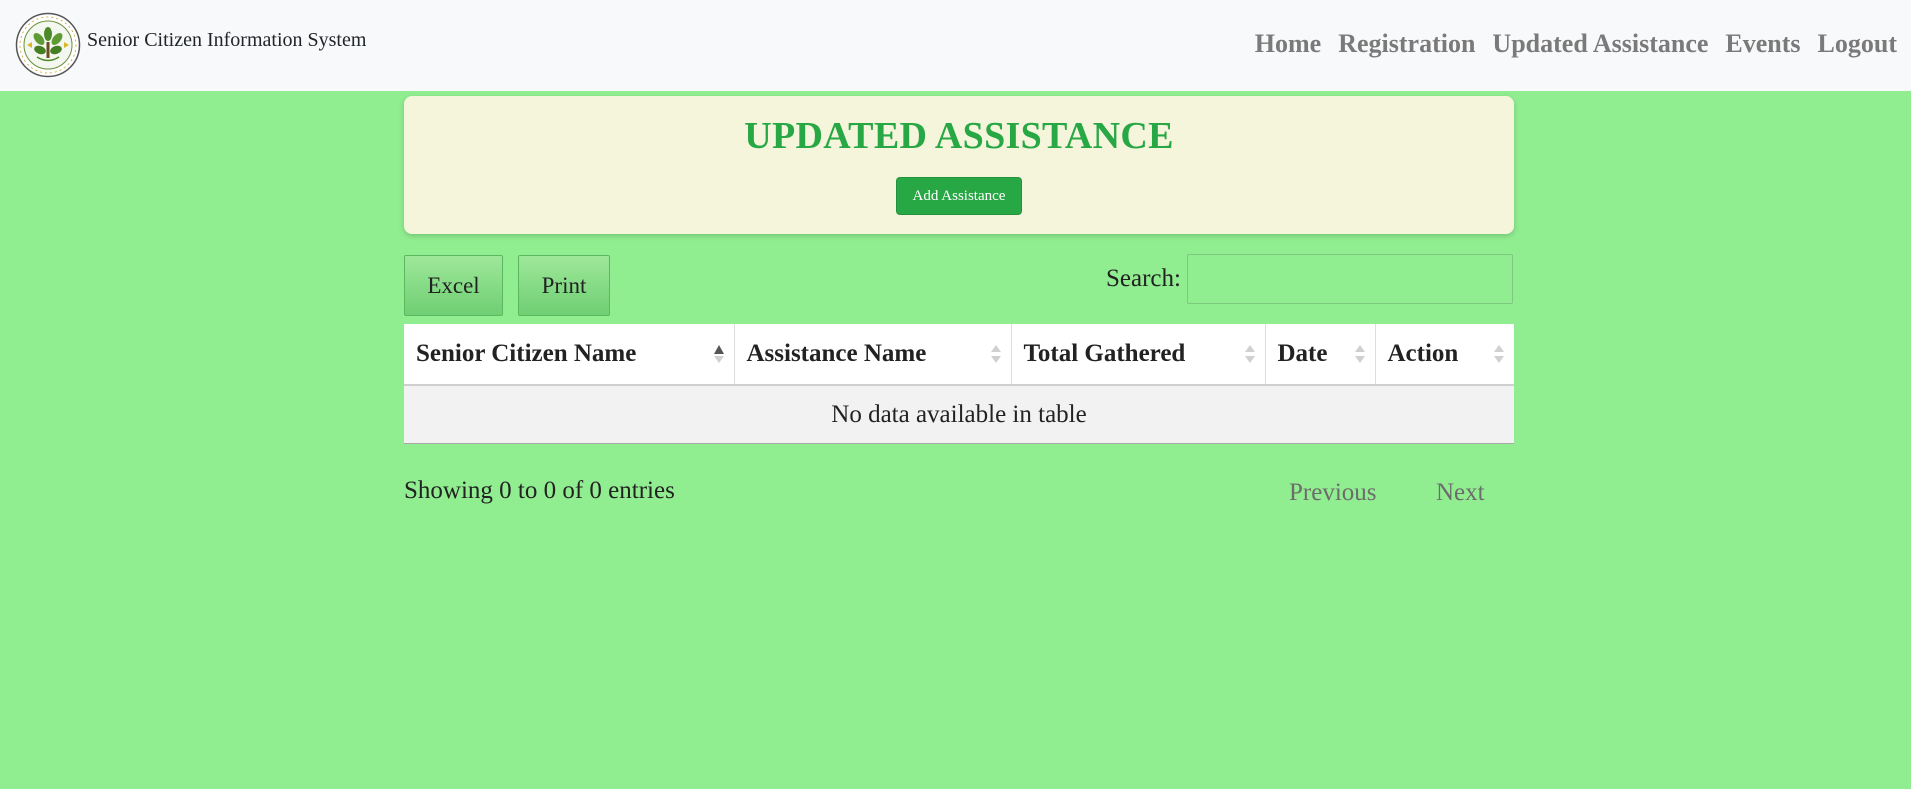  I want to click on column-header-date: Date, so click(1320, 355).